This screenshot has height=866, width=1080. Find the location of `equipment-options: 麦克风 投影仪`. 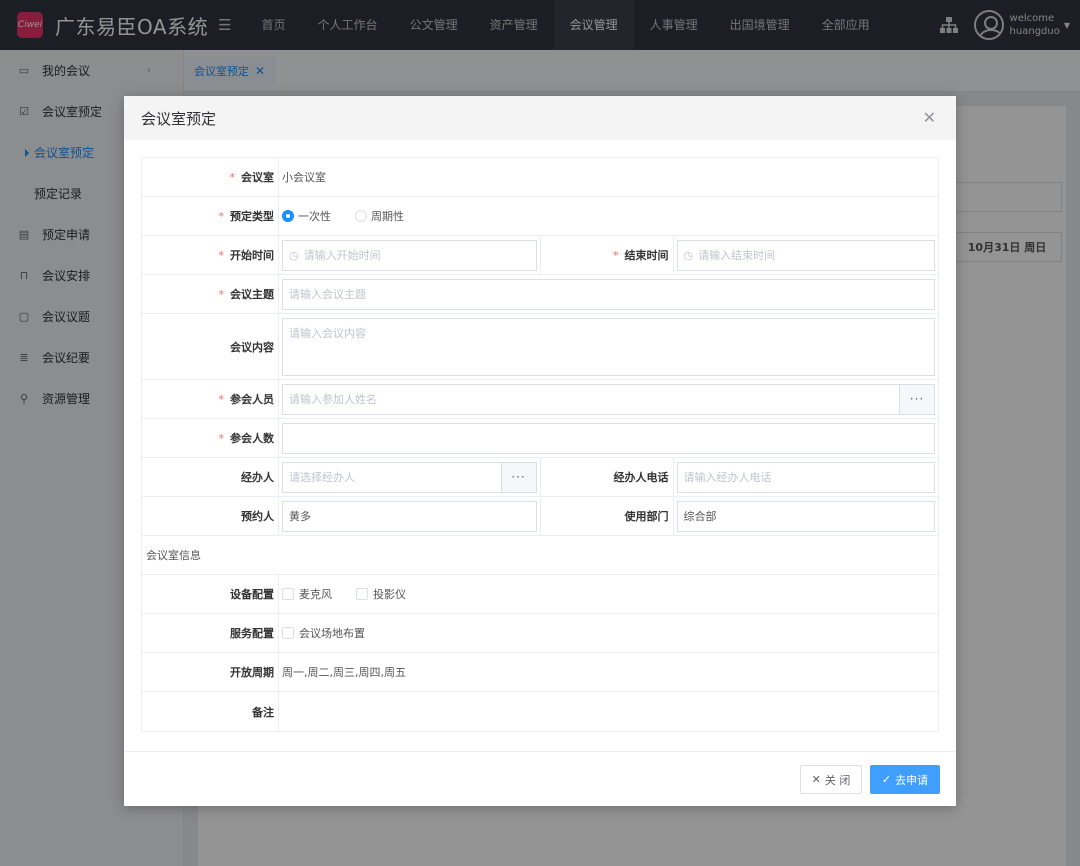

equipment-options: 麦克风 投影仪 is located at coordinates (608, 594).